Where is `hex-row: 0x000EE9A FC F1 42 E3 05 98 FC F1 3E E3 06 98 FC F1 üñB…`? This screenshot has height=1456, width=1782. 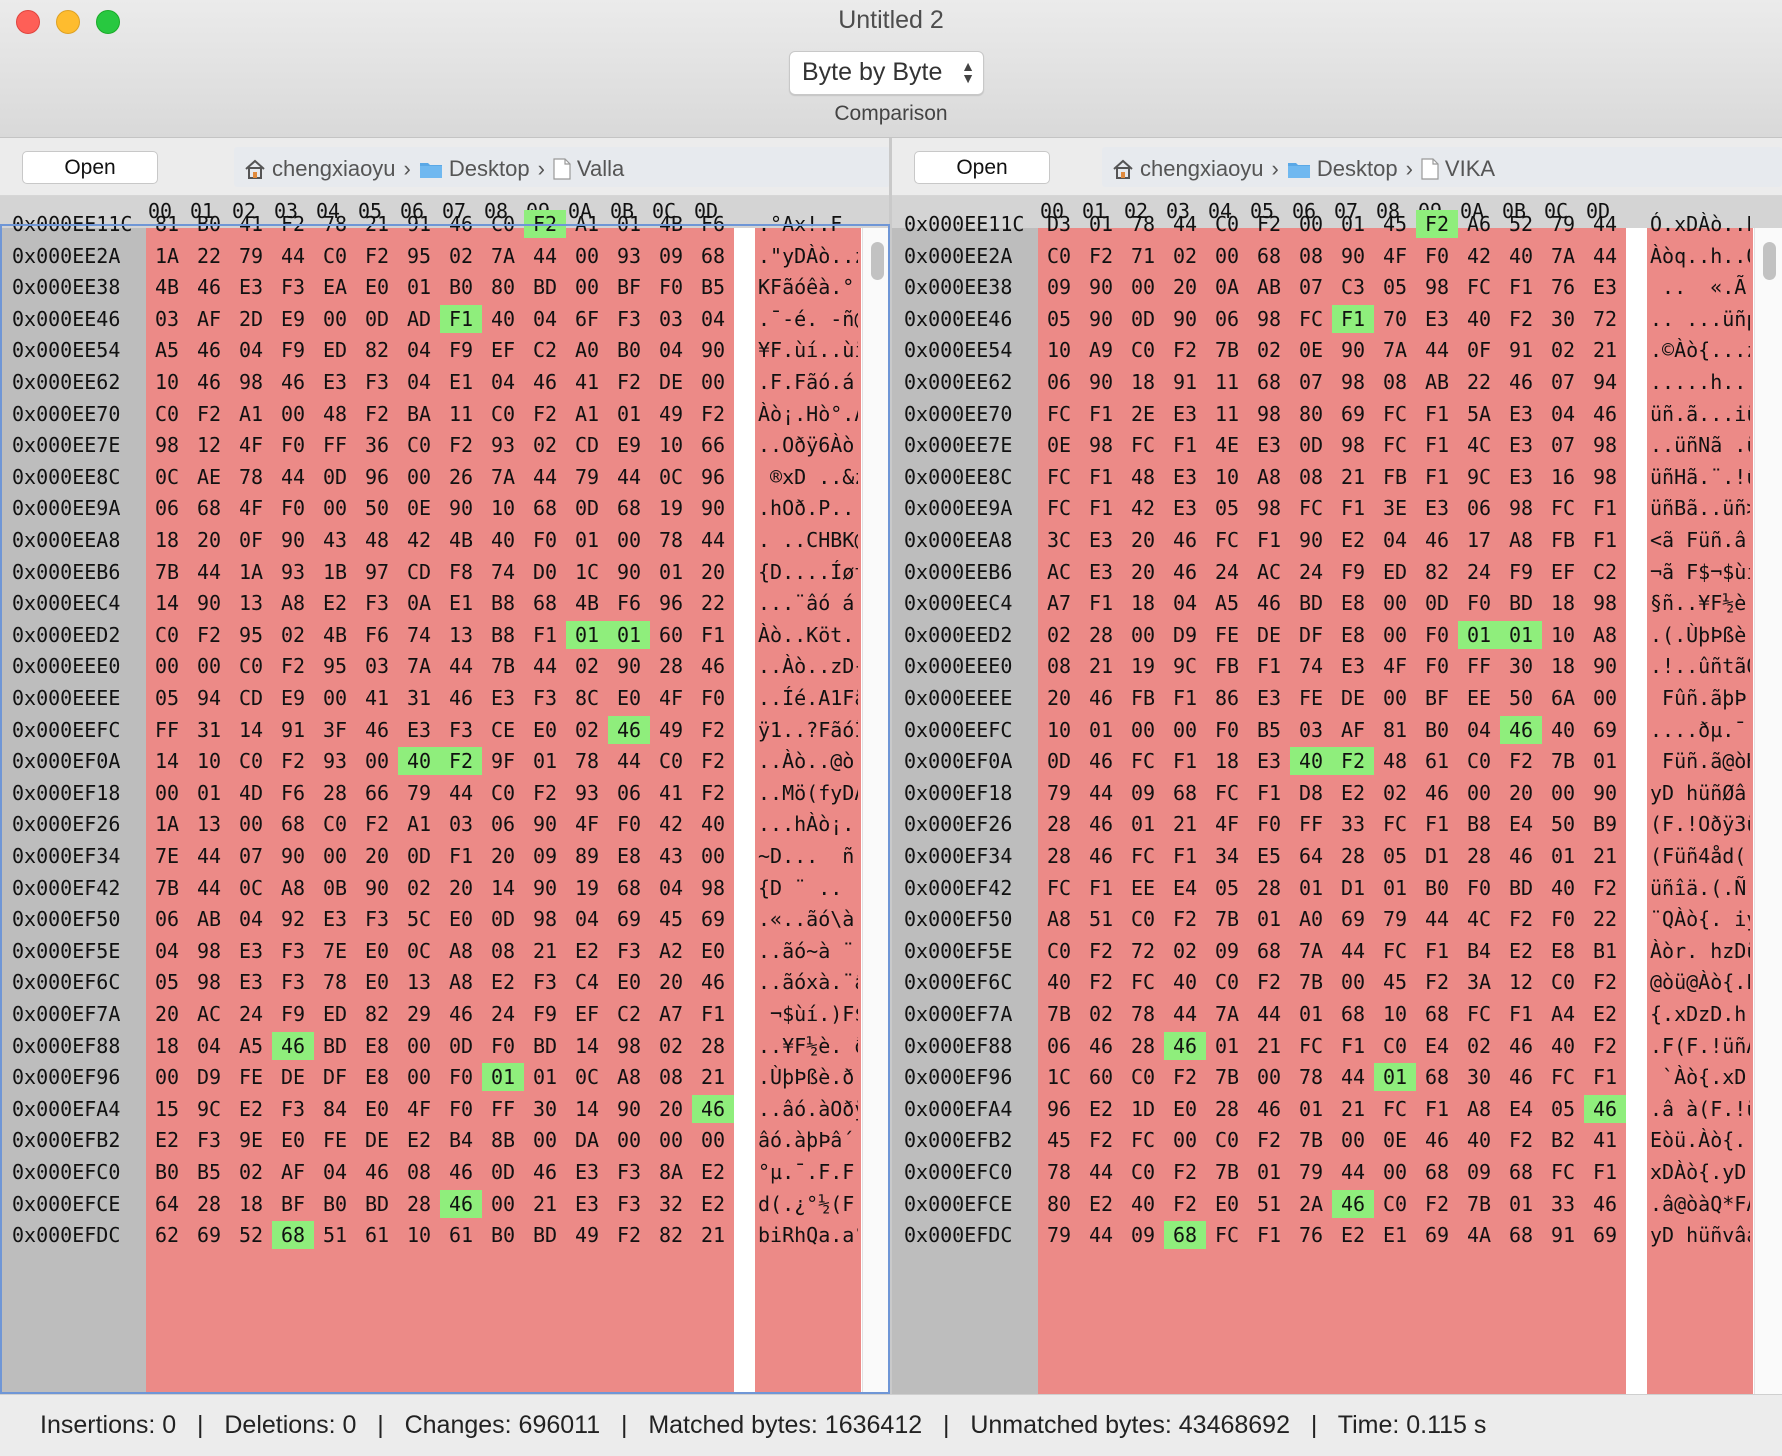 hex-row: 0x000EE9A FC F1 42 E3 05 98 FC F1 3E E3 06 98 FC F1 üñB… is located at coordinates (1337, 506).